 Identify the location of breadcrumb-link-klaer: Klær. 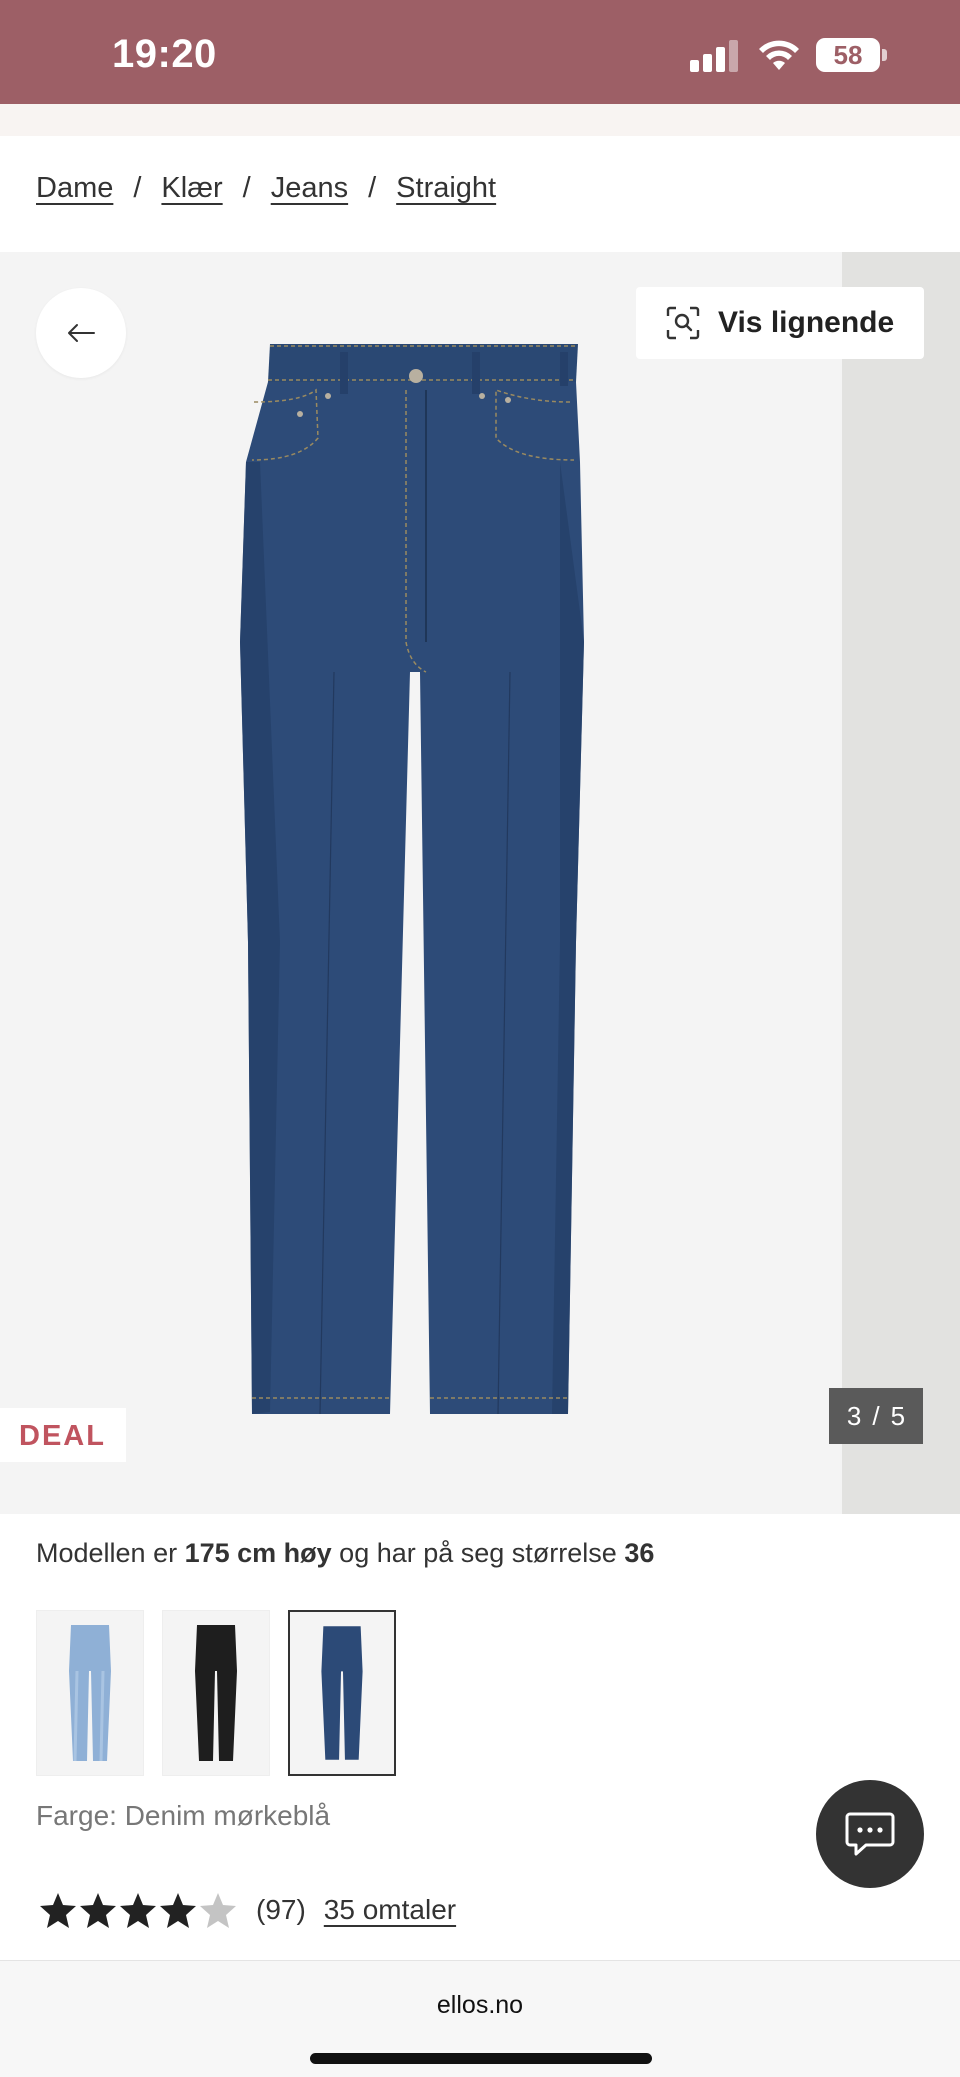
(191, 188).